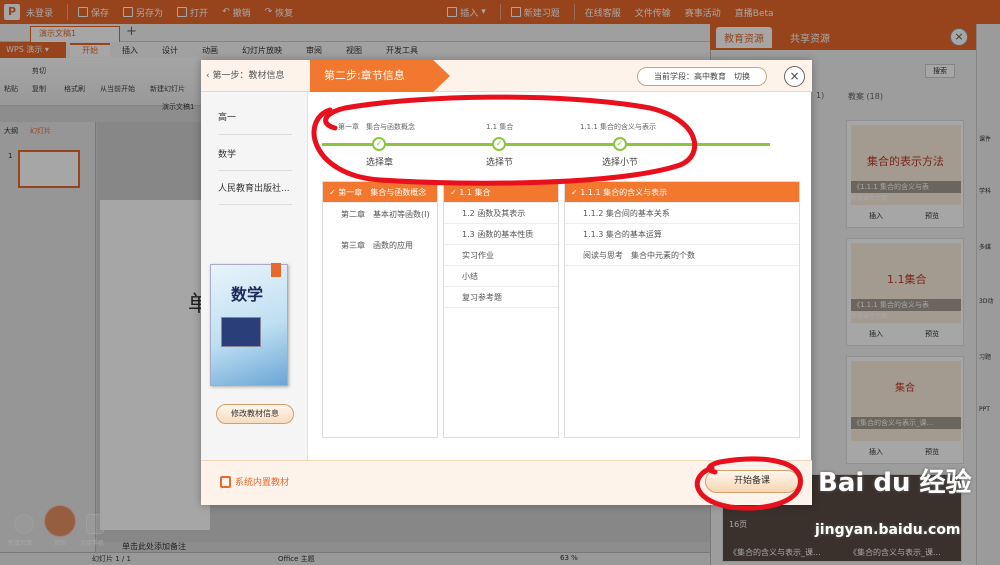 The height and width of the screenshot is (565, 1000). Describe the element at coordinates (380, 309) in the screenshot. I see `chapter-list: 第一章 集合与函数概念 第二章 基本初等函数(Ⅰ) 第三章 函数的应用` at that location.